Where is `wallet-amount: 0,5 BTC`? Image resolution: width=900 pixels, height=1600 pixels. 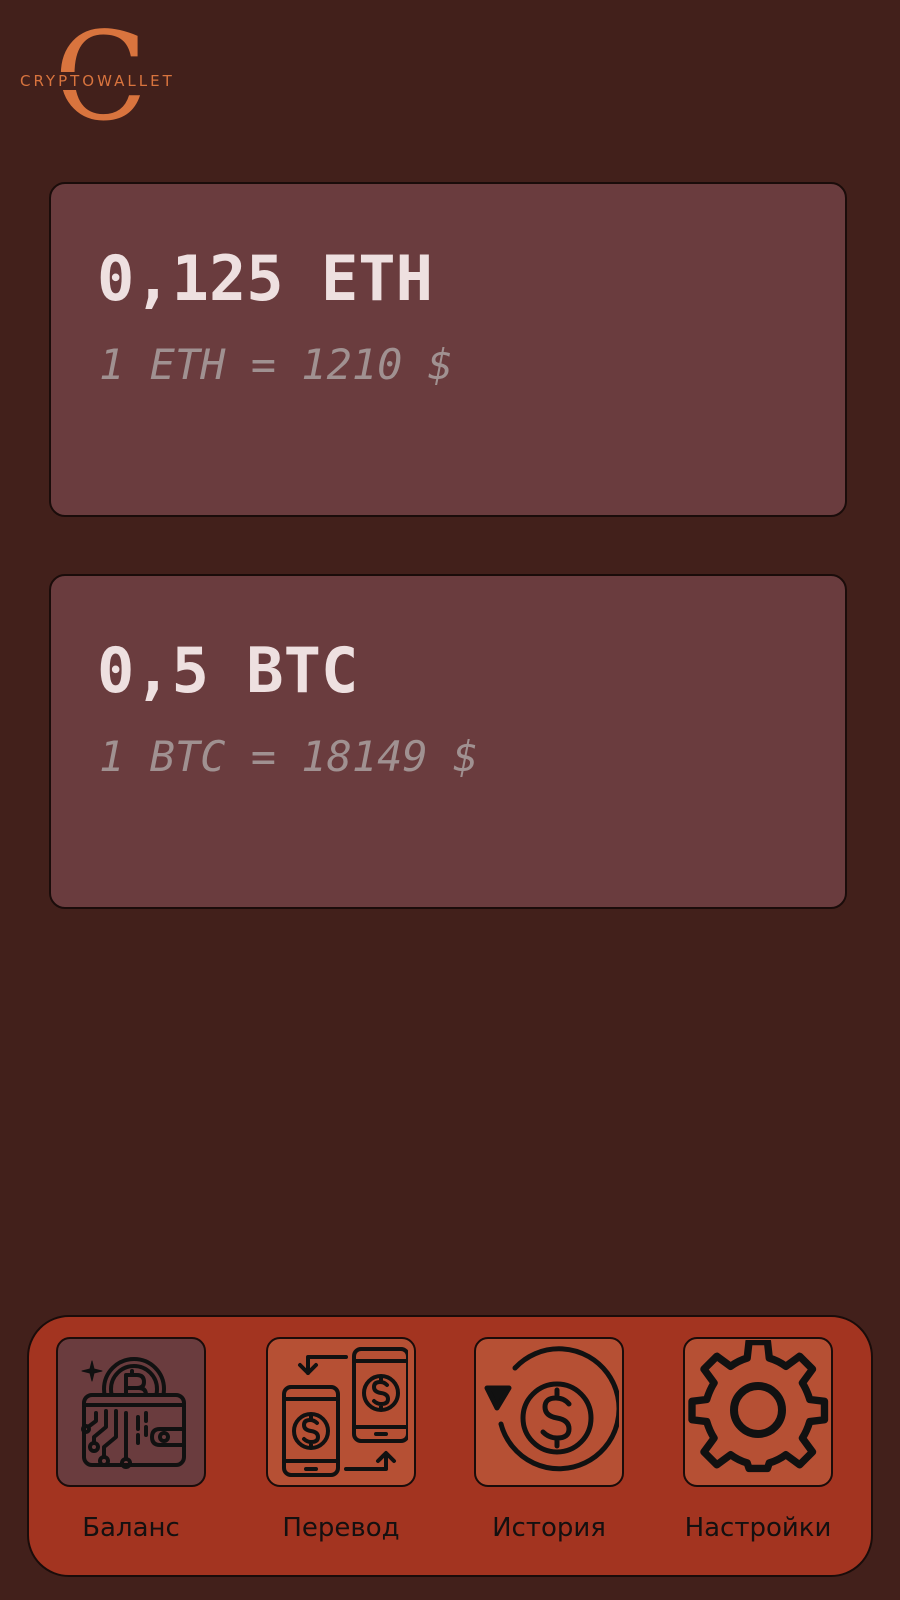 wallet-amount: 0,5 BTC is located at coordinates (228, 670).